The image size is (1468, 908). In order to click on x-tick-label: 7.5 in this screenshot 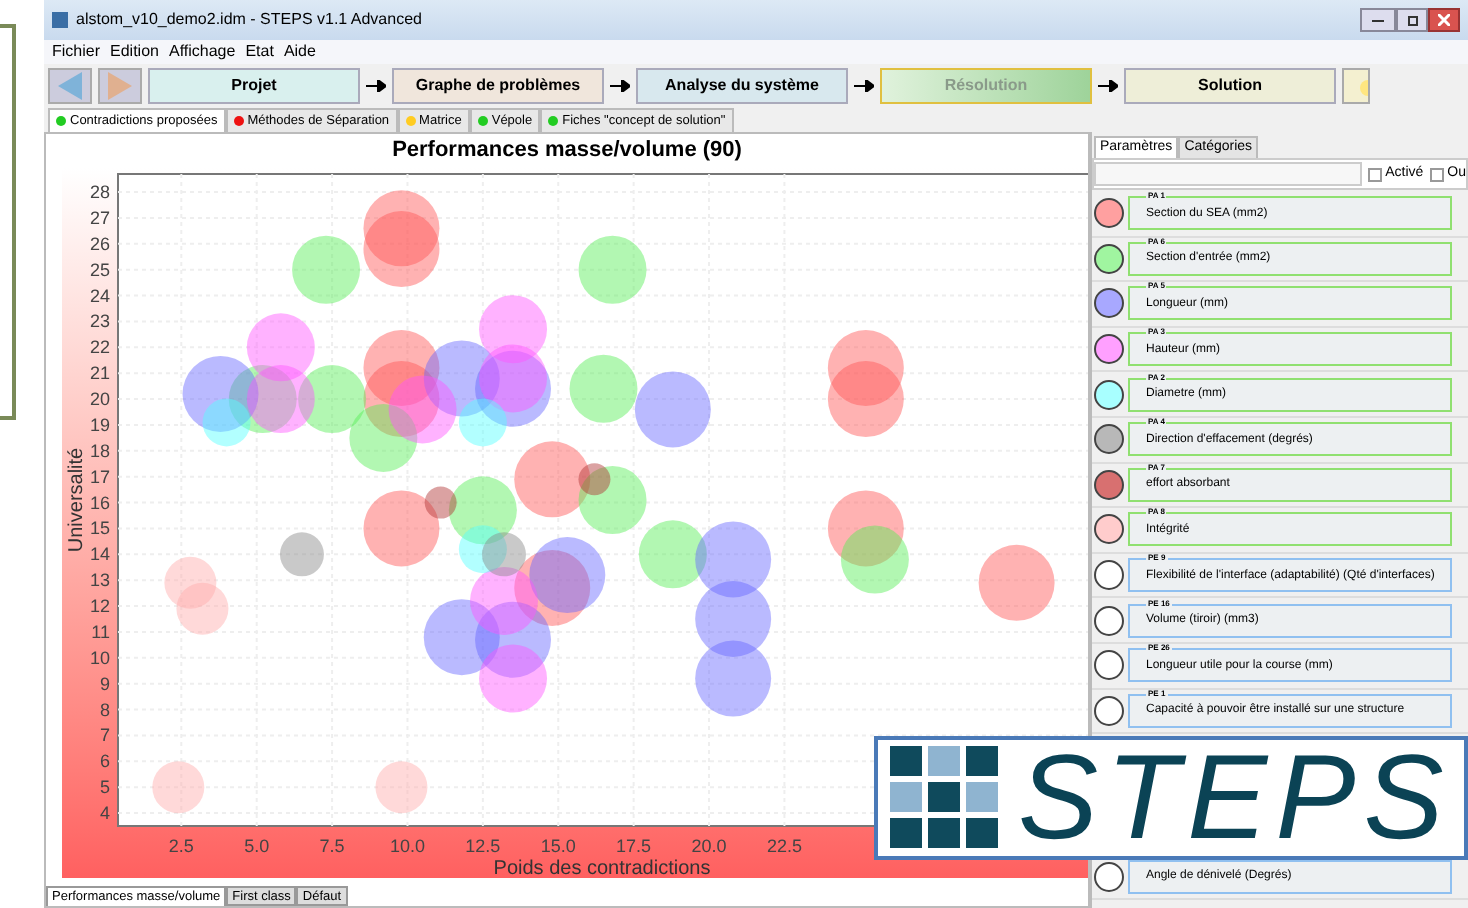, I will do `click(332, 846)`.